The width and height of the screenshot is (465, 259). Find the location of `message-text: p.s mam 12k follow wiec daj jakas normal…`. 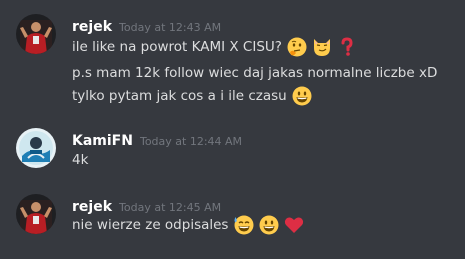

message-text: p.s mam 12k follow wiec daj jakas normal… is located at coordinates (255, 73).